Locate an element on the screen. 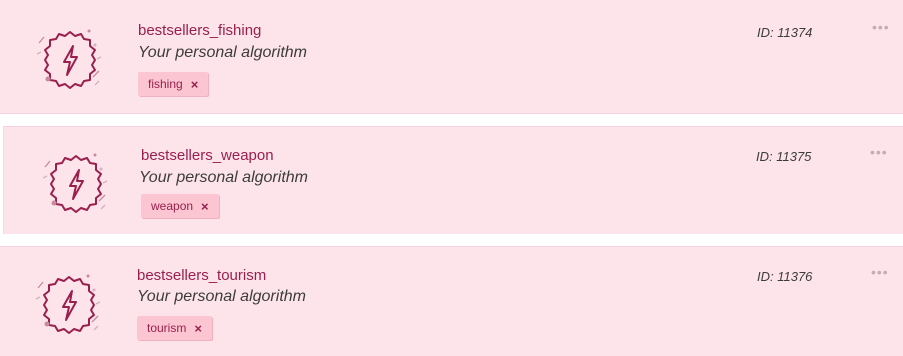 The image size is (903, 356). tag-label: fishing is located at coordinates (165, 84).